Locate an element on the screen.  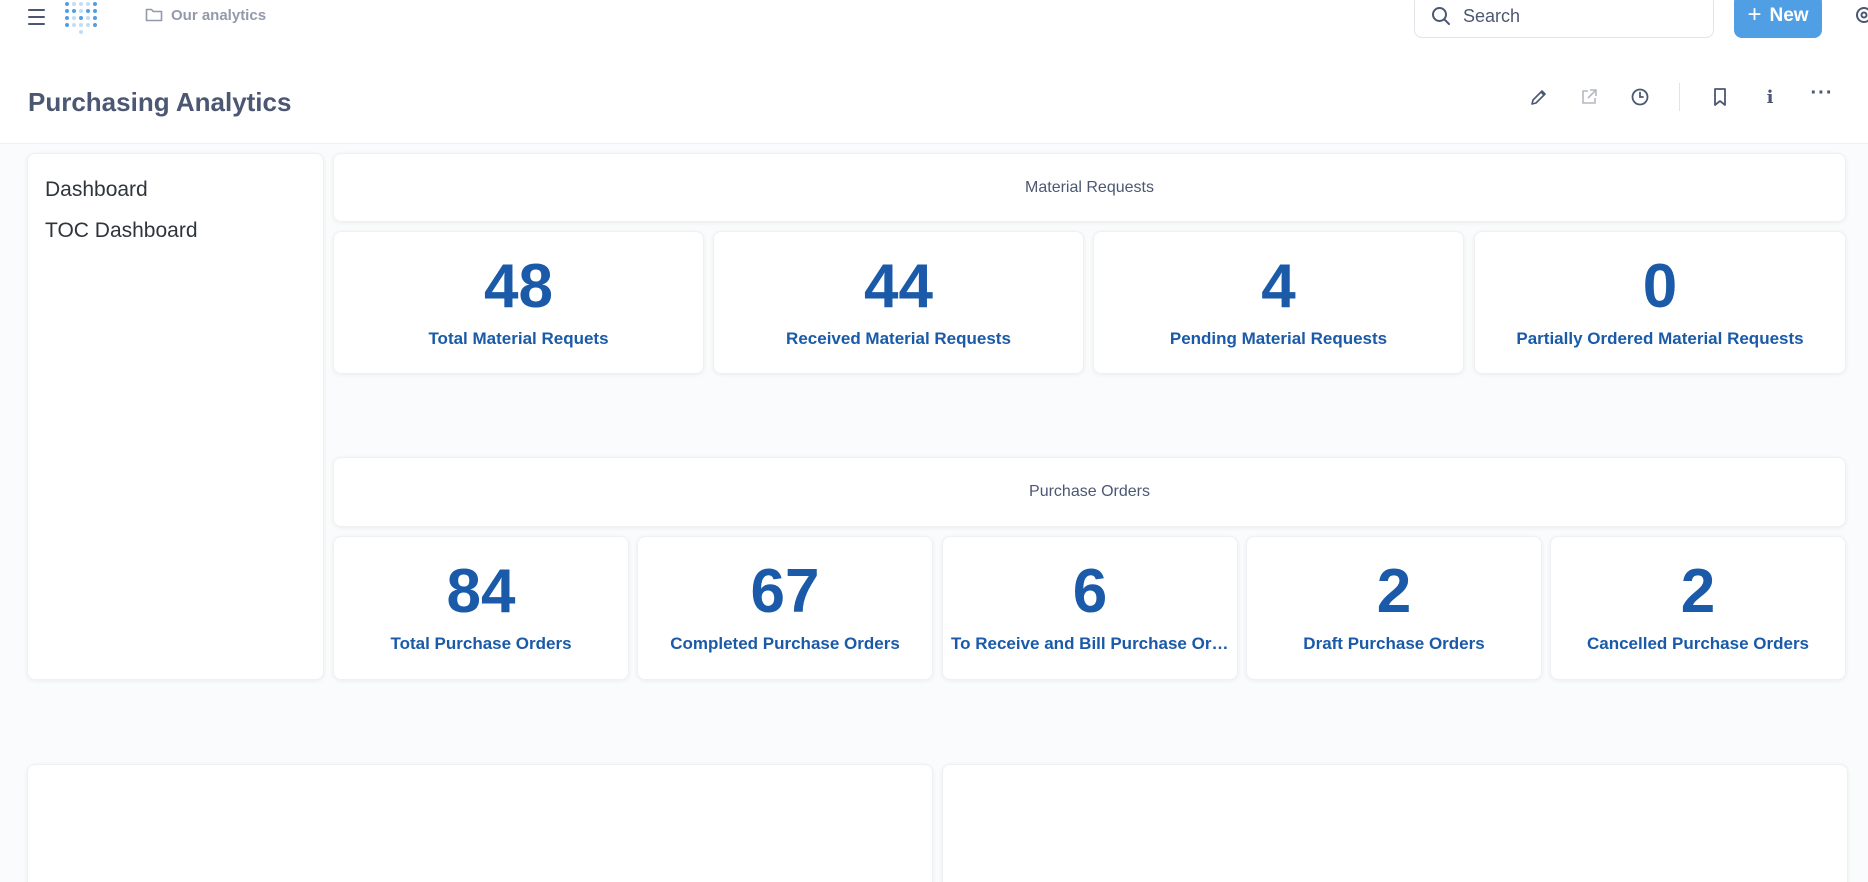
header-divider is located at coordinates (1679, 97).